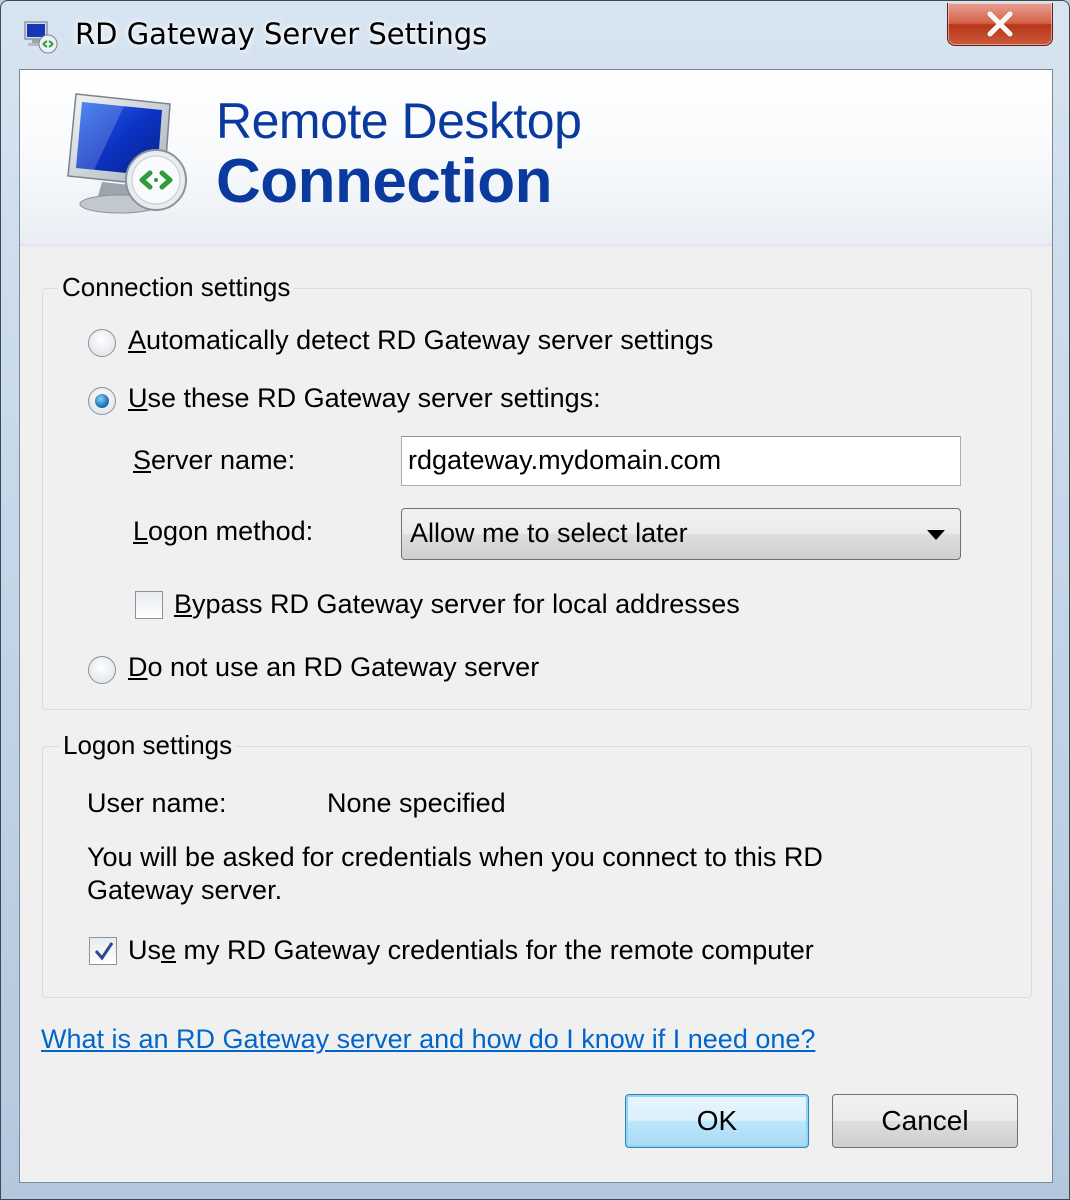  What do you see at coordinates (231, 531) in the screenshot?
I see `logon-method-label-text: ogon method:` at bounding box center [231, 531].